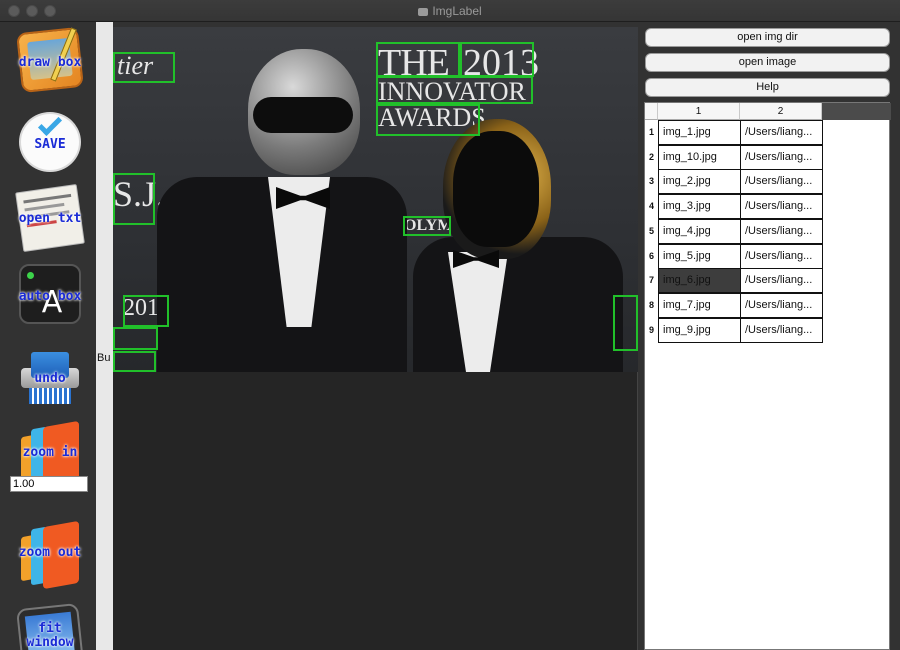 The image size is (900, 650). What do you see at coordinates (699, 281) in the screenshot?
I see `file-name-cell: img_6.jpg` at bounding box center [699, 281].